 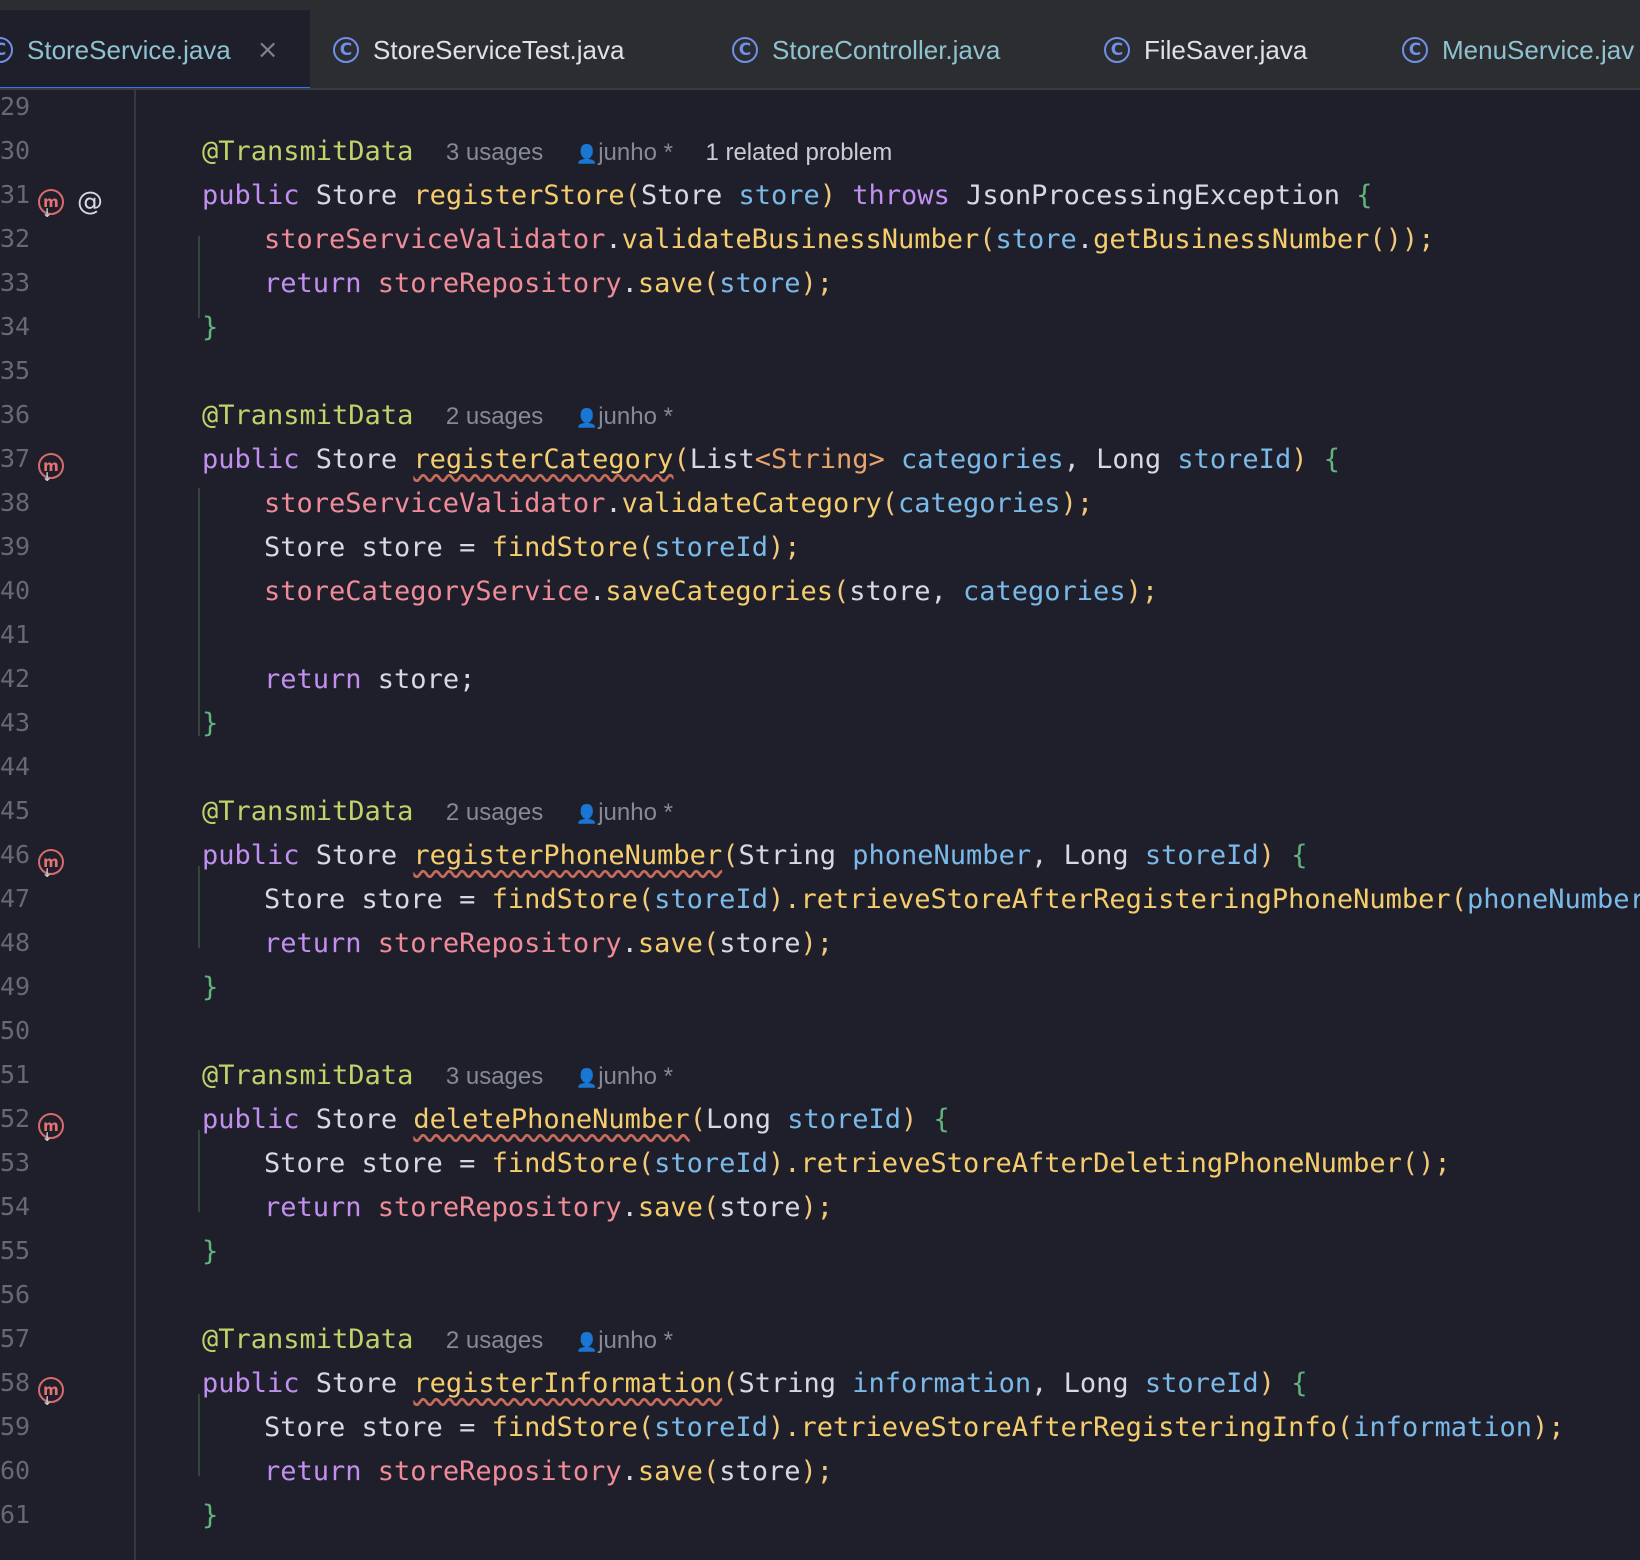 I want to click on code-text: @TransmitData 2 usages 👤junho *, so click(x=437, y=1346).